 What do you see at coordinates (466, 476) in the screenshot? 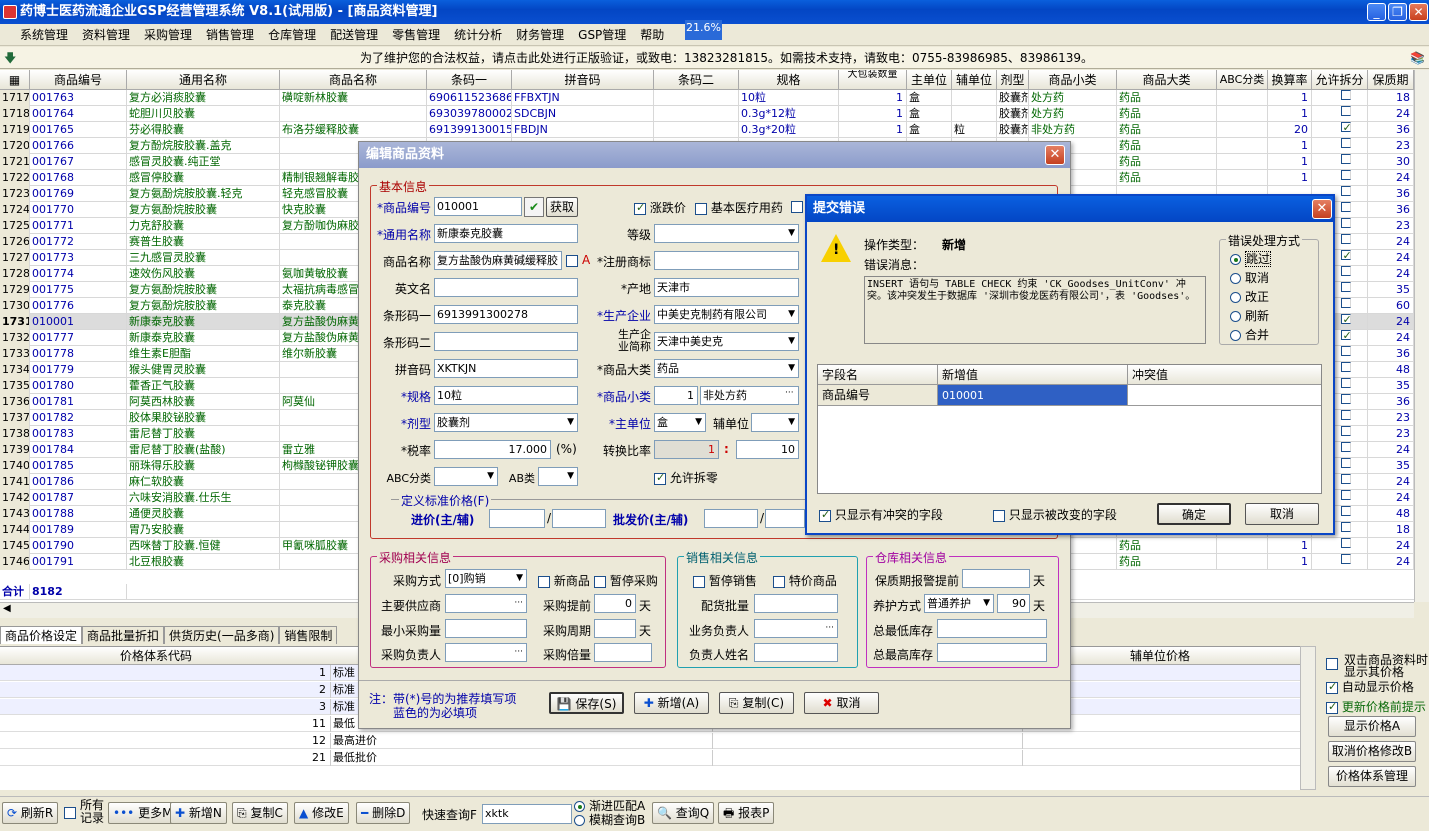
I see `abc-select` at bounding box center [466, 476].